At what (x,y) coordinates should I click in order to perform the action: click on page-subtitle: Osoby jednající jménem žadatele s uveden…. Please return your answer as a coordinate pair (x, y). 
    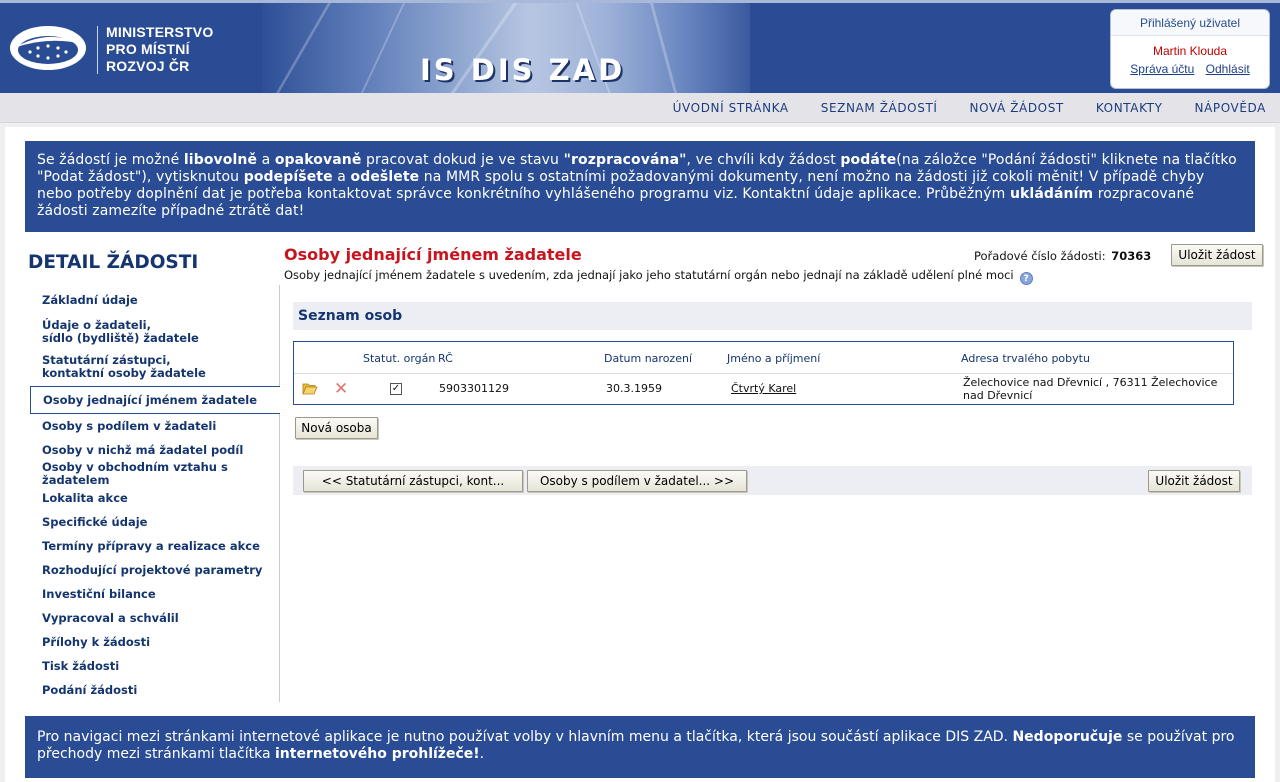
    Looking at the image, I should click on (658, 276).